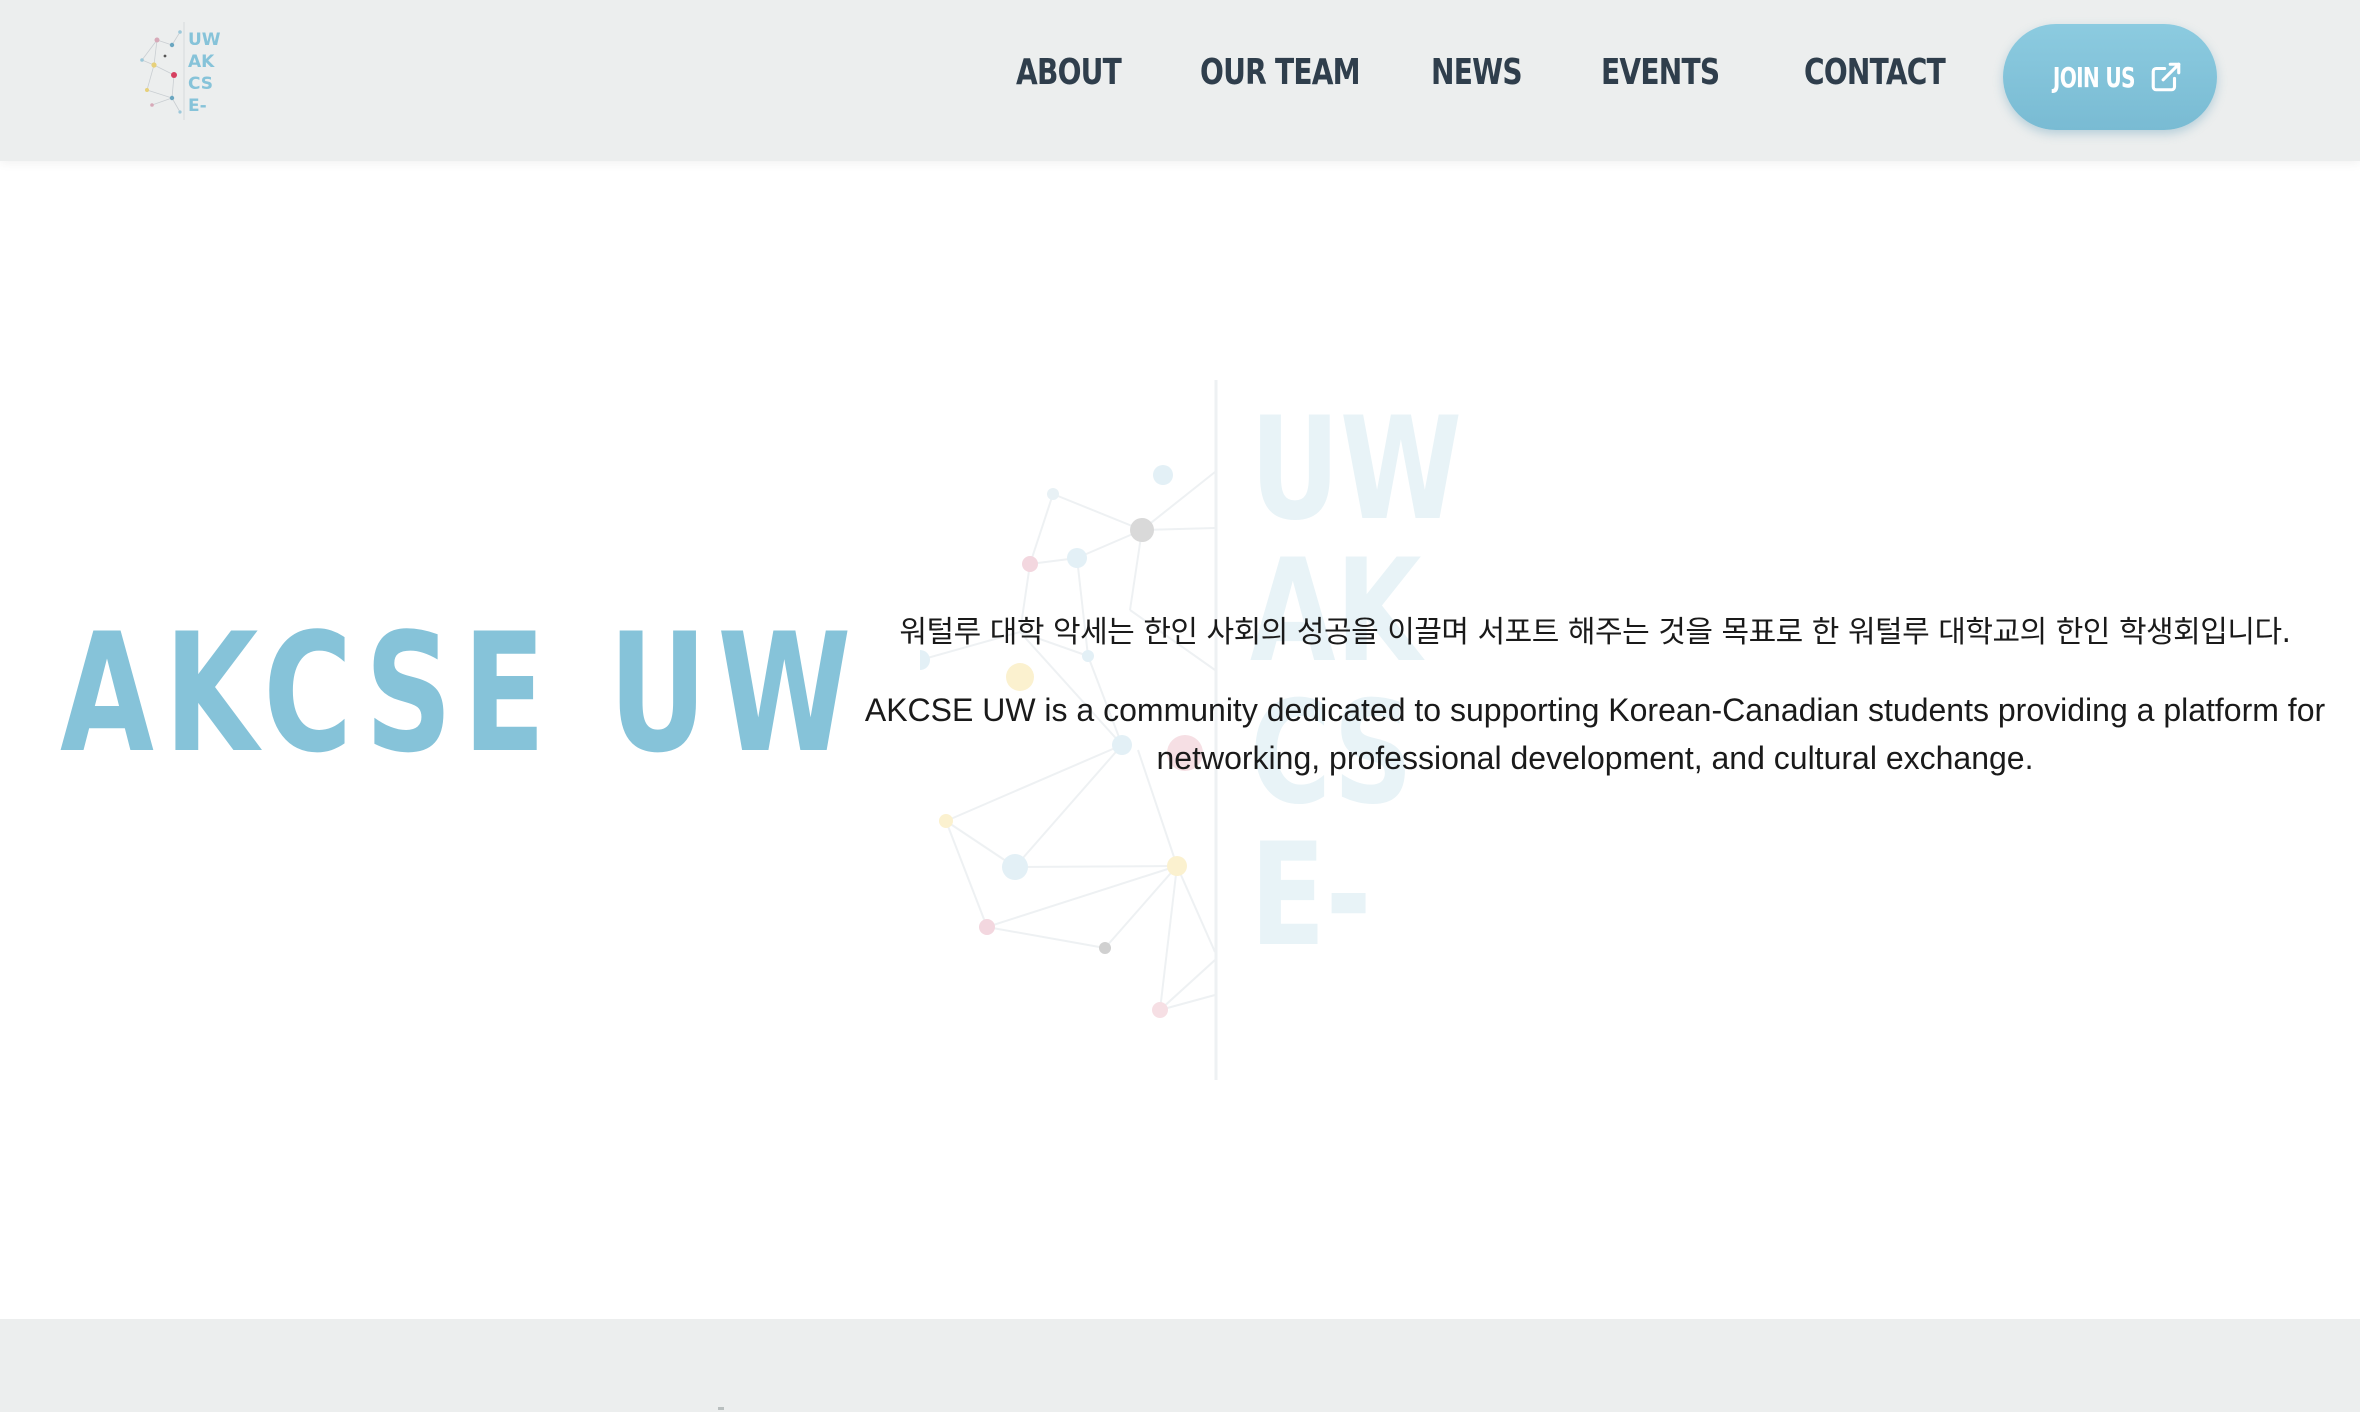 This screenshot has width=2360, height=1412. Describe the element at coordinates (461, 693) in the screenshot. I see `hero-title: AKCSE UW` at that location.